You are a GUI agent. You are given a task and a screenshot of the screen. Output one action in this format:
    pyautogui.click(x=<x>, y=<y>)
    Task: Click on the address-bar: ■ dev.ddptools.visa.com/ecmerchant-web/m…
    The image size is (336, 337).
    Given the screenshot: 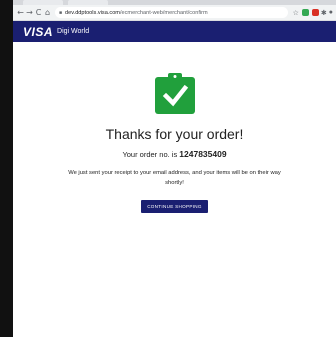 What is the action you would take?
    pyautogui.click(x=171, y=12)
    